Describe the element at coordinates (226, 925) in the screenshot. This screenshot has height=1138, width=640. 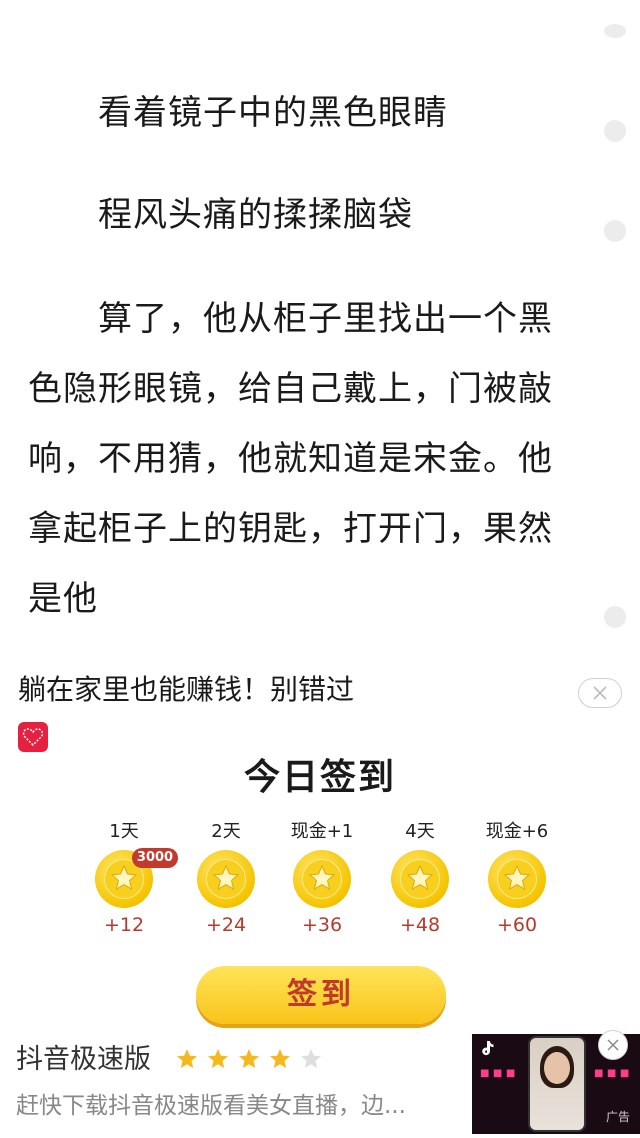
I see `day-reward: +24` at that location.